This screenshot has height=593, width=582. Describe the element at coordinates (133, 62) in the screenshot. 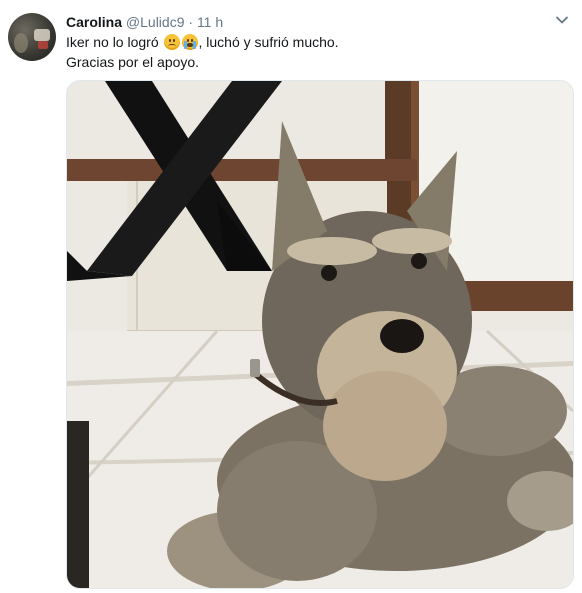

I see `tweet-text-line-2: Gracias por el apoyo.` at that location.